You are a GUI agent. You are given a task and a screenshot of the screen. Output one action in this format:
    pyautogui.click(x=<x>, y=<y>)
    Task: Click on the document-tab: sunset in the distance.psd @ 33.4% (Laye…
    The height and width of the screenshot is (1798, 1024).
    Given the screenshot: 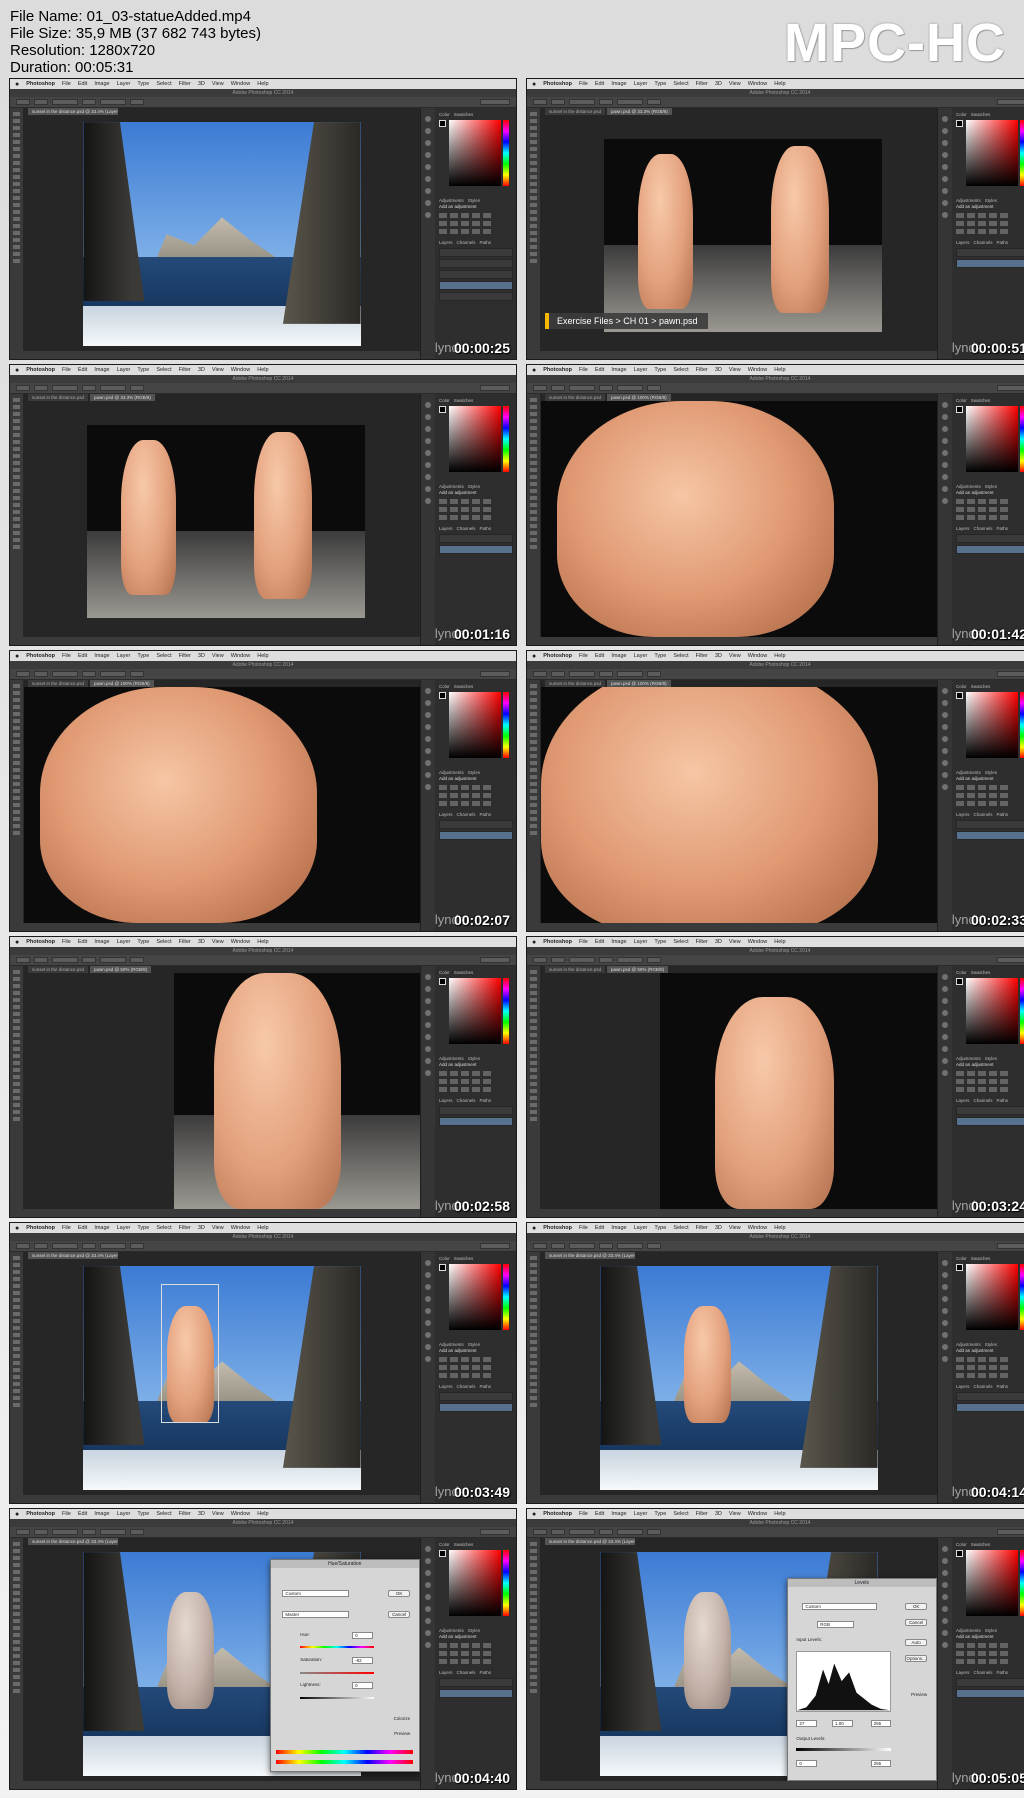 What is the action you would take?
    pyautogui.click(x=73, y=1541)
    